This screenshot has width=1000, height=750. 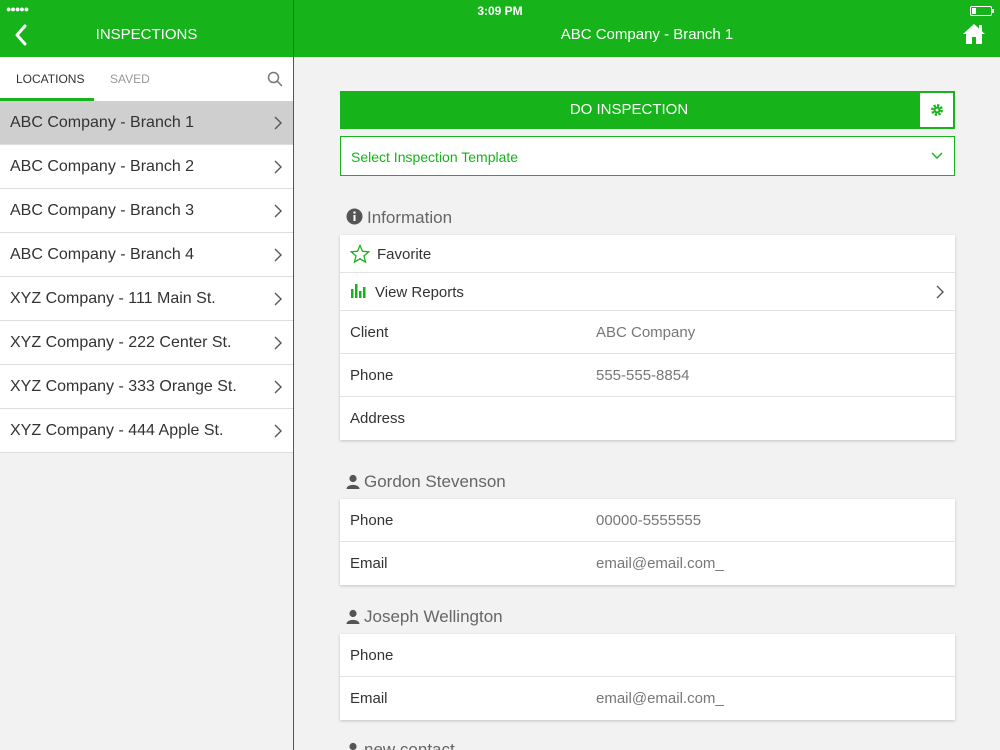 What do you see at coordinates (102, 254) in the screenshot?
I see `location-label: ABC Company - Branch 4` at bounding box center [102, 254].